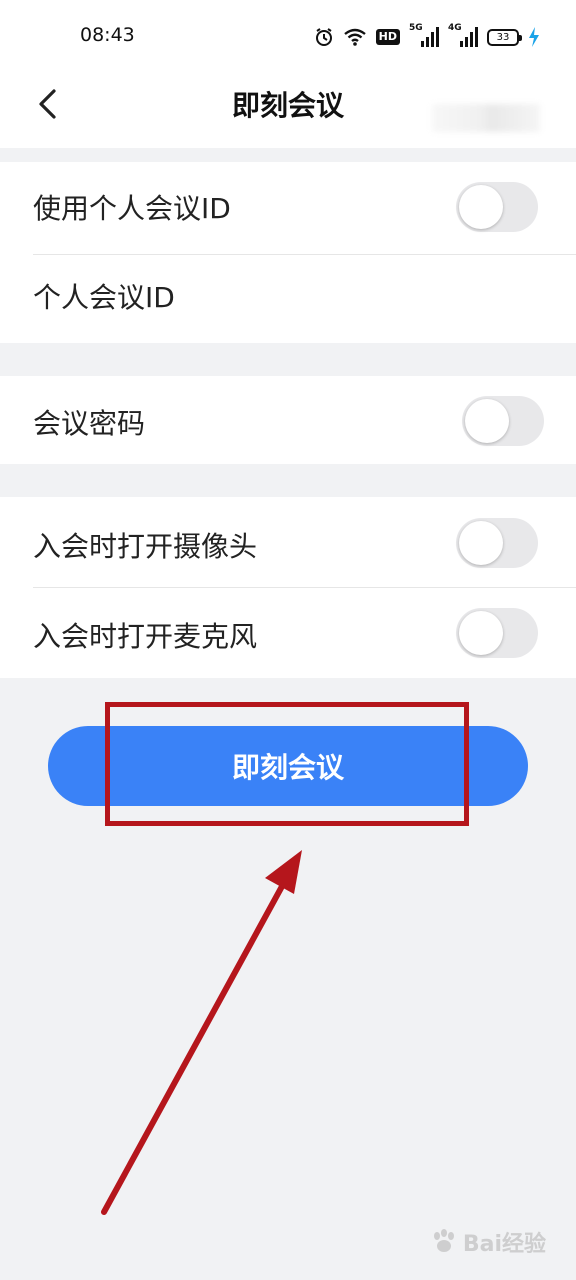 The width and height of the screenshot is (576, 1280). What do you see at coordinates (288, 207) in the screenshot?
I see `use-personal-id-row: 使用个人会议ID` at bounding box center [288, 207].